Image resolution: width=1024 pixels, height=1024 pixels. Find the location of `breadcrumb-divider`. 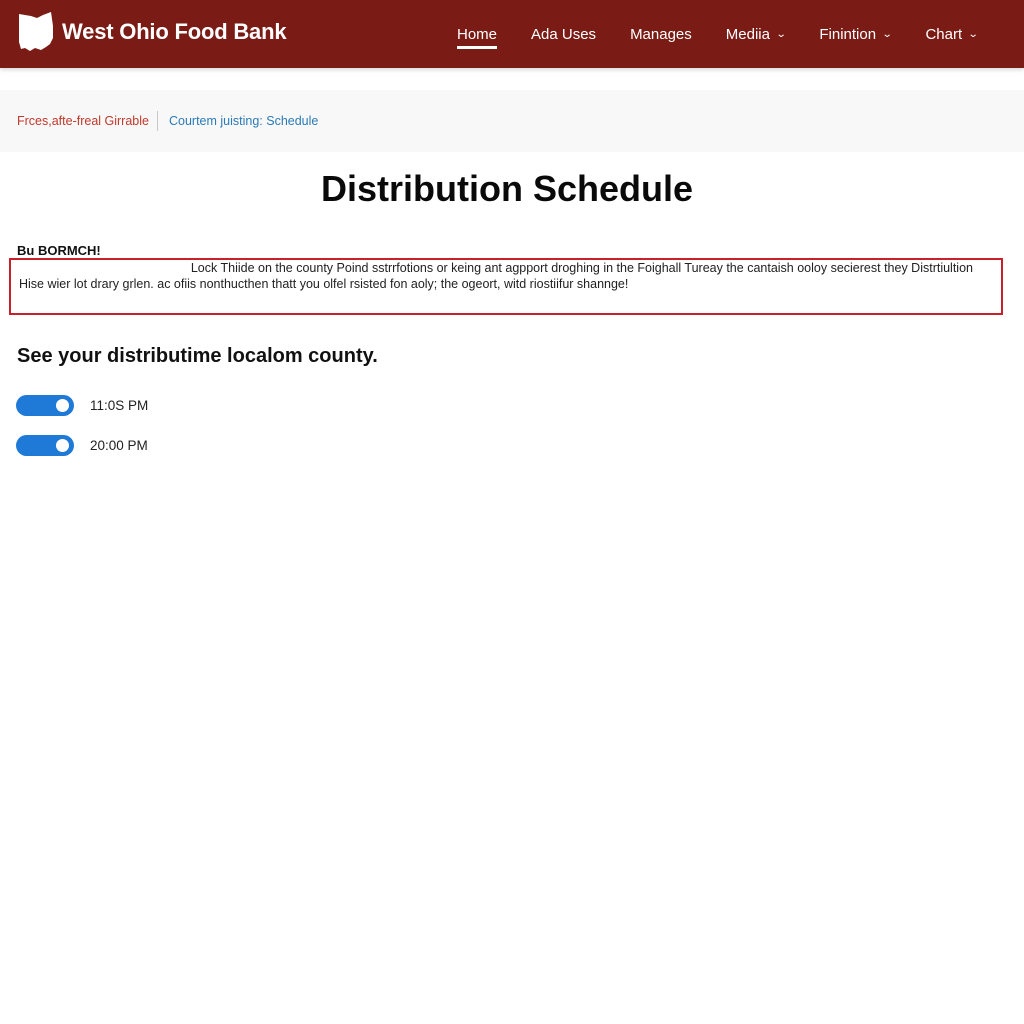

breadcrumb-divider is located at coordinates (157, 121).